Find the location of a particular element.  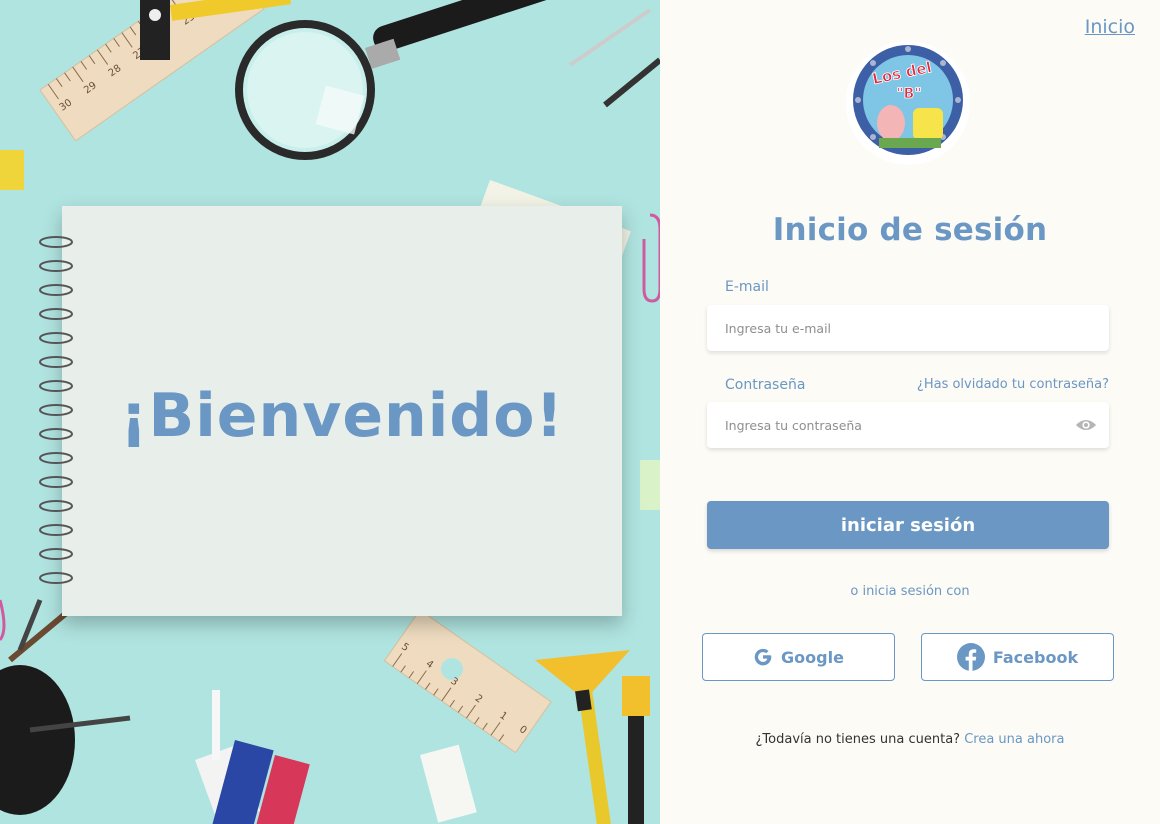

google-icon is located at coordinates (763, 657).